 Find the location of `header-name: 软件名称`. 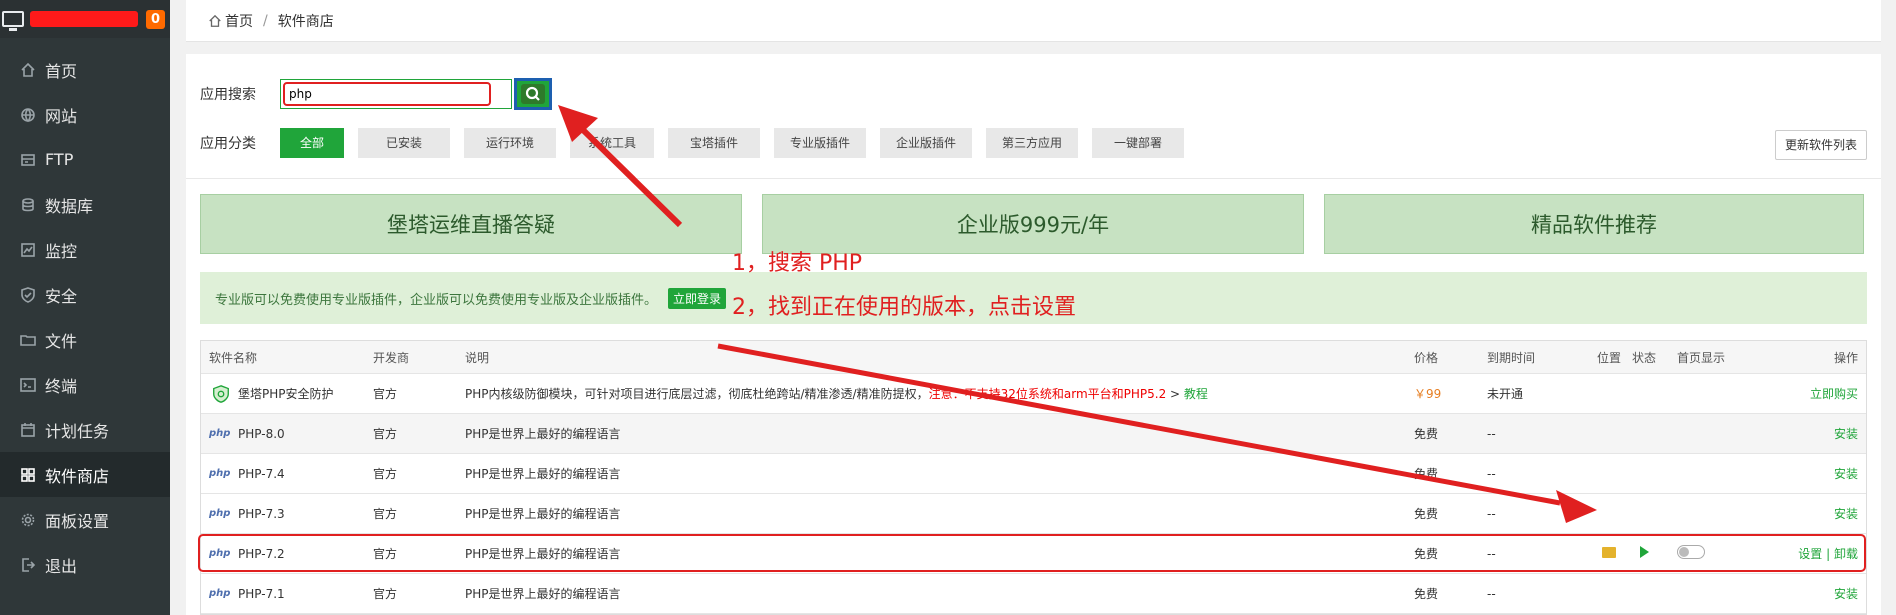

header-name: 软件名称 is located at coordinates (233, 357).